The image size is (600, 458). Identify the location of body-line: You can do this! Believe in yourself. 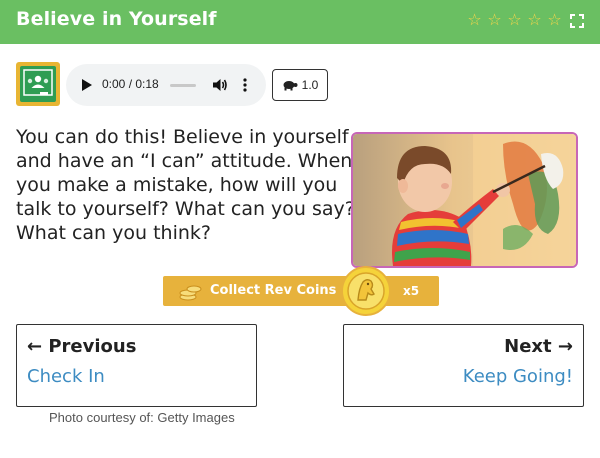
(182, 137).